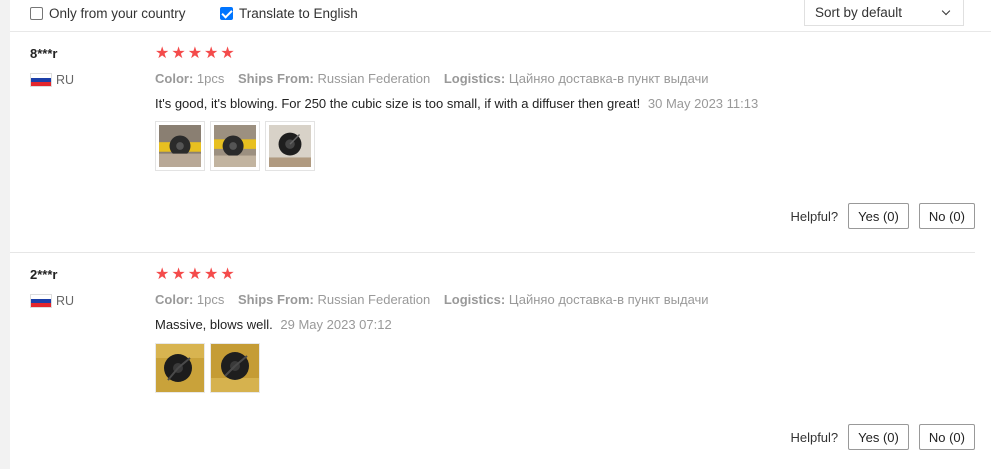 The height and width of the screenshot is (469, 991). I want to click on translate-checkbox, so click(226, 13).